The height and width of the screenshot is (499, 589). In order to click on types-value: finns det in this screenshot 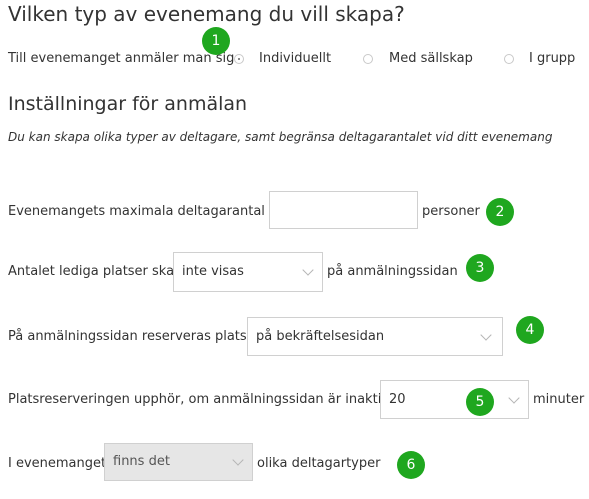, I will do `click(141, 461)`.